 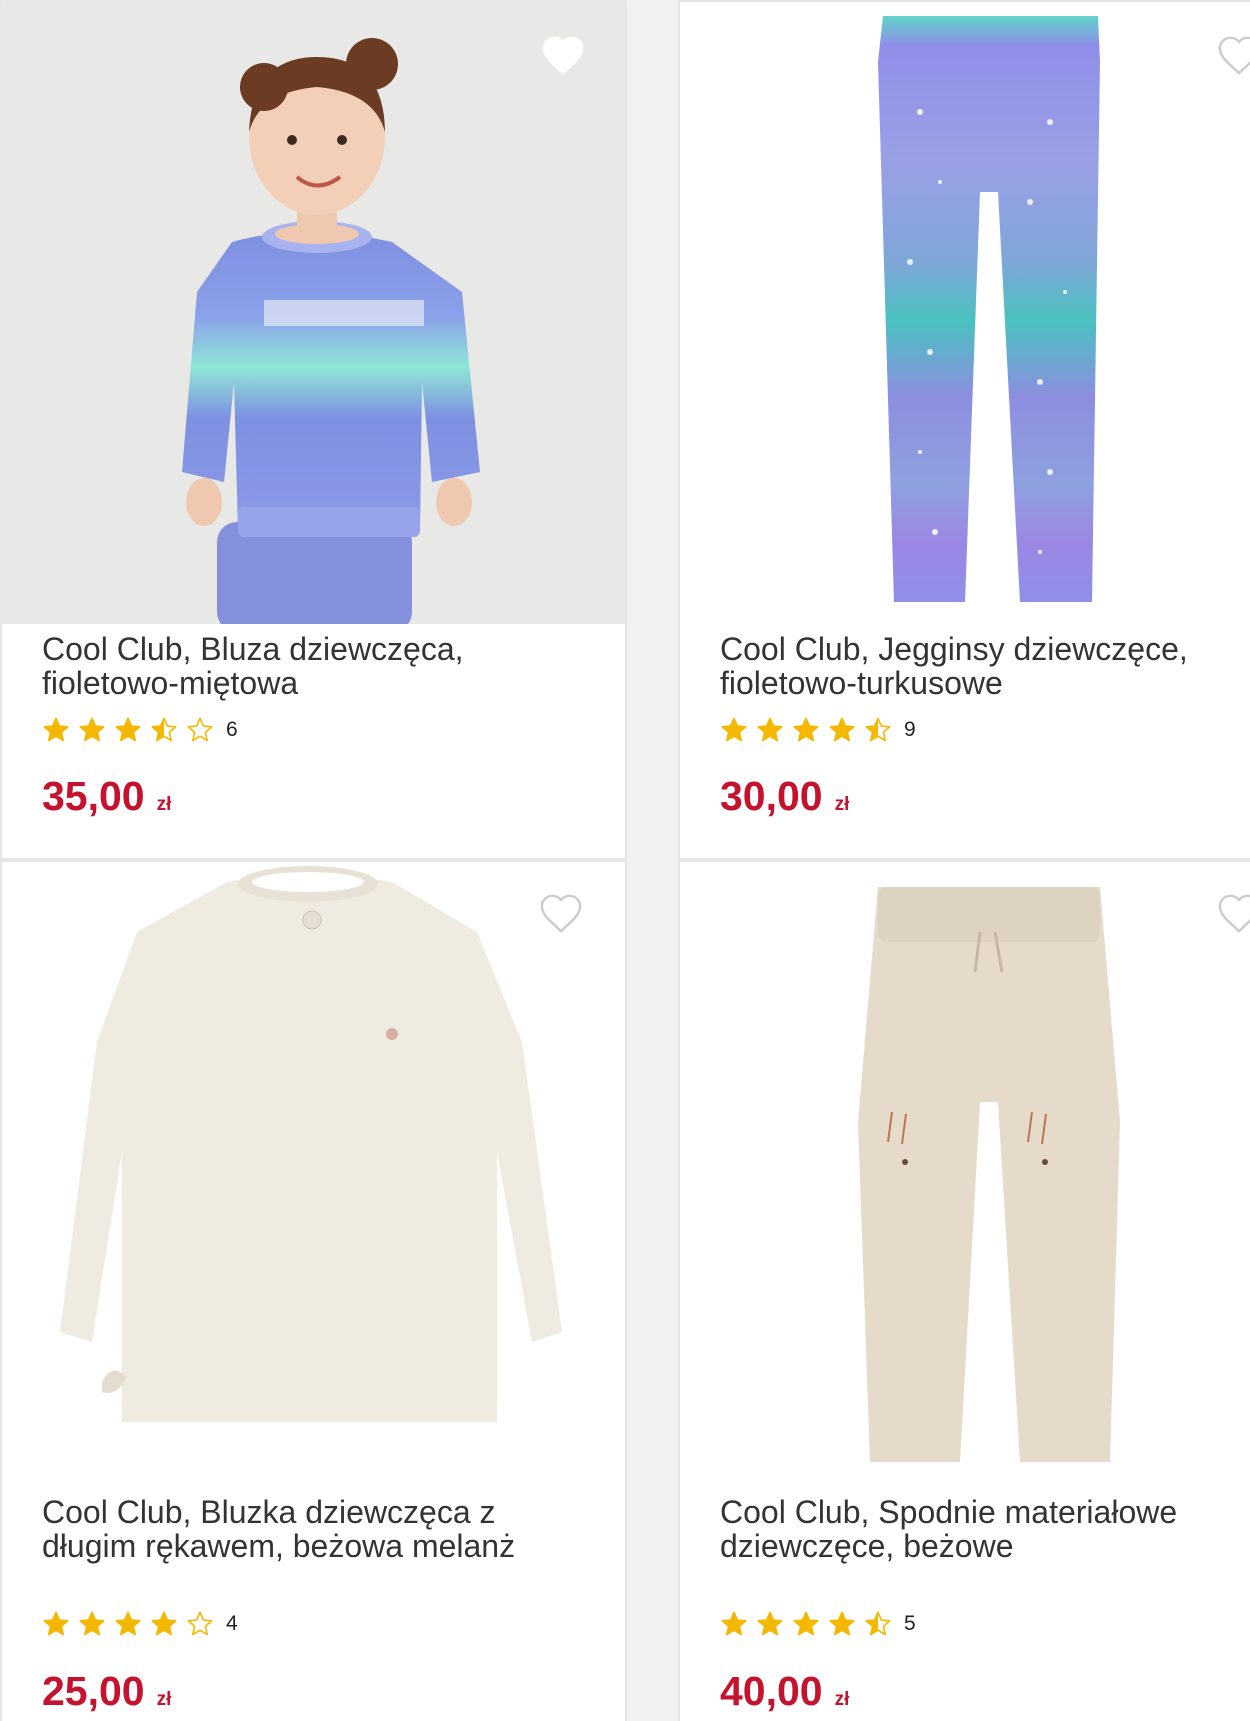 What do you see at coordinates (232, 1623) in the screenshot?
I see `review-count: 4` at bounding box center [232, 1623].